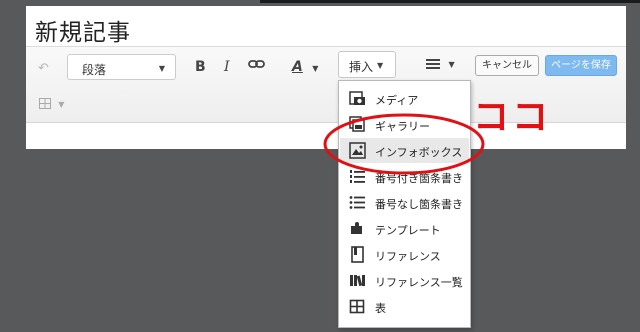  What do you see at coordinates (45, 103) in the screenshot?
I see `table-grid-icon` at bounding box center [45, 103].